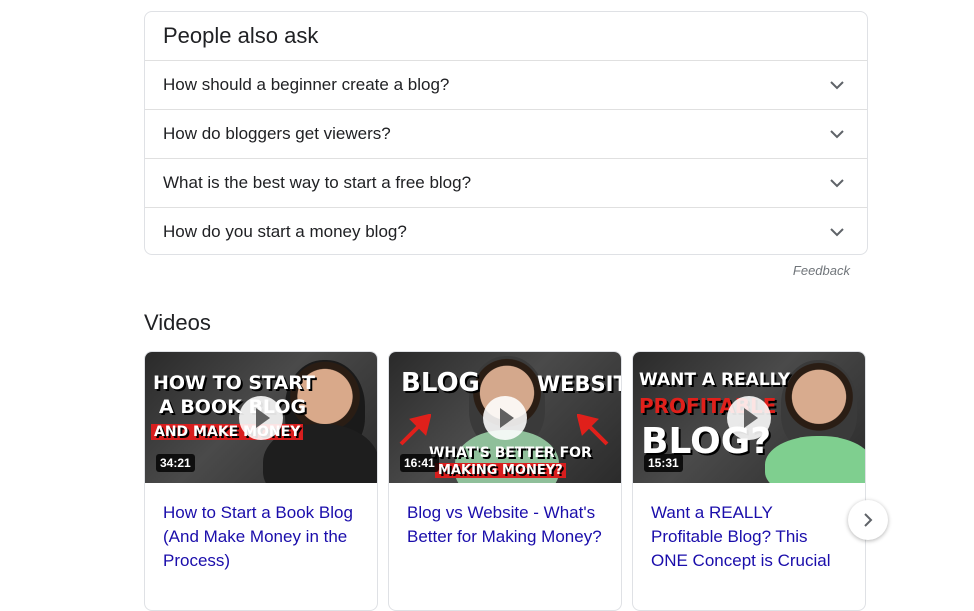 This screenshot has height=611, width=974. I want to click on paa-question-label: How do you start a money blog?, so click(285, 231).